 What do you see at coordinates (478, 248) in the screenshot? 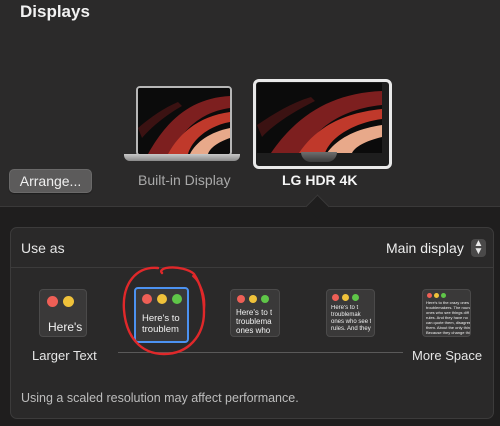
I see `chevron-updown-icon: ▲ ▼` at bounding box center [478, 248].